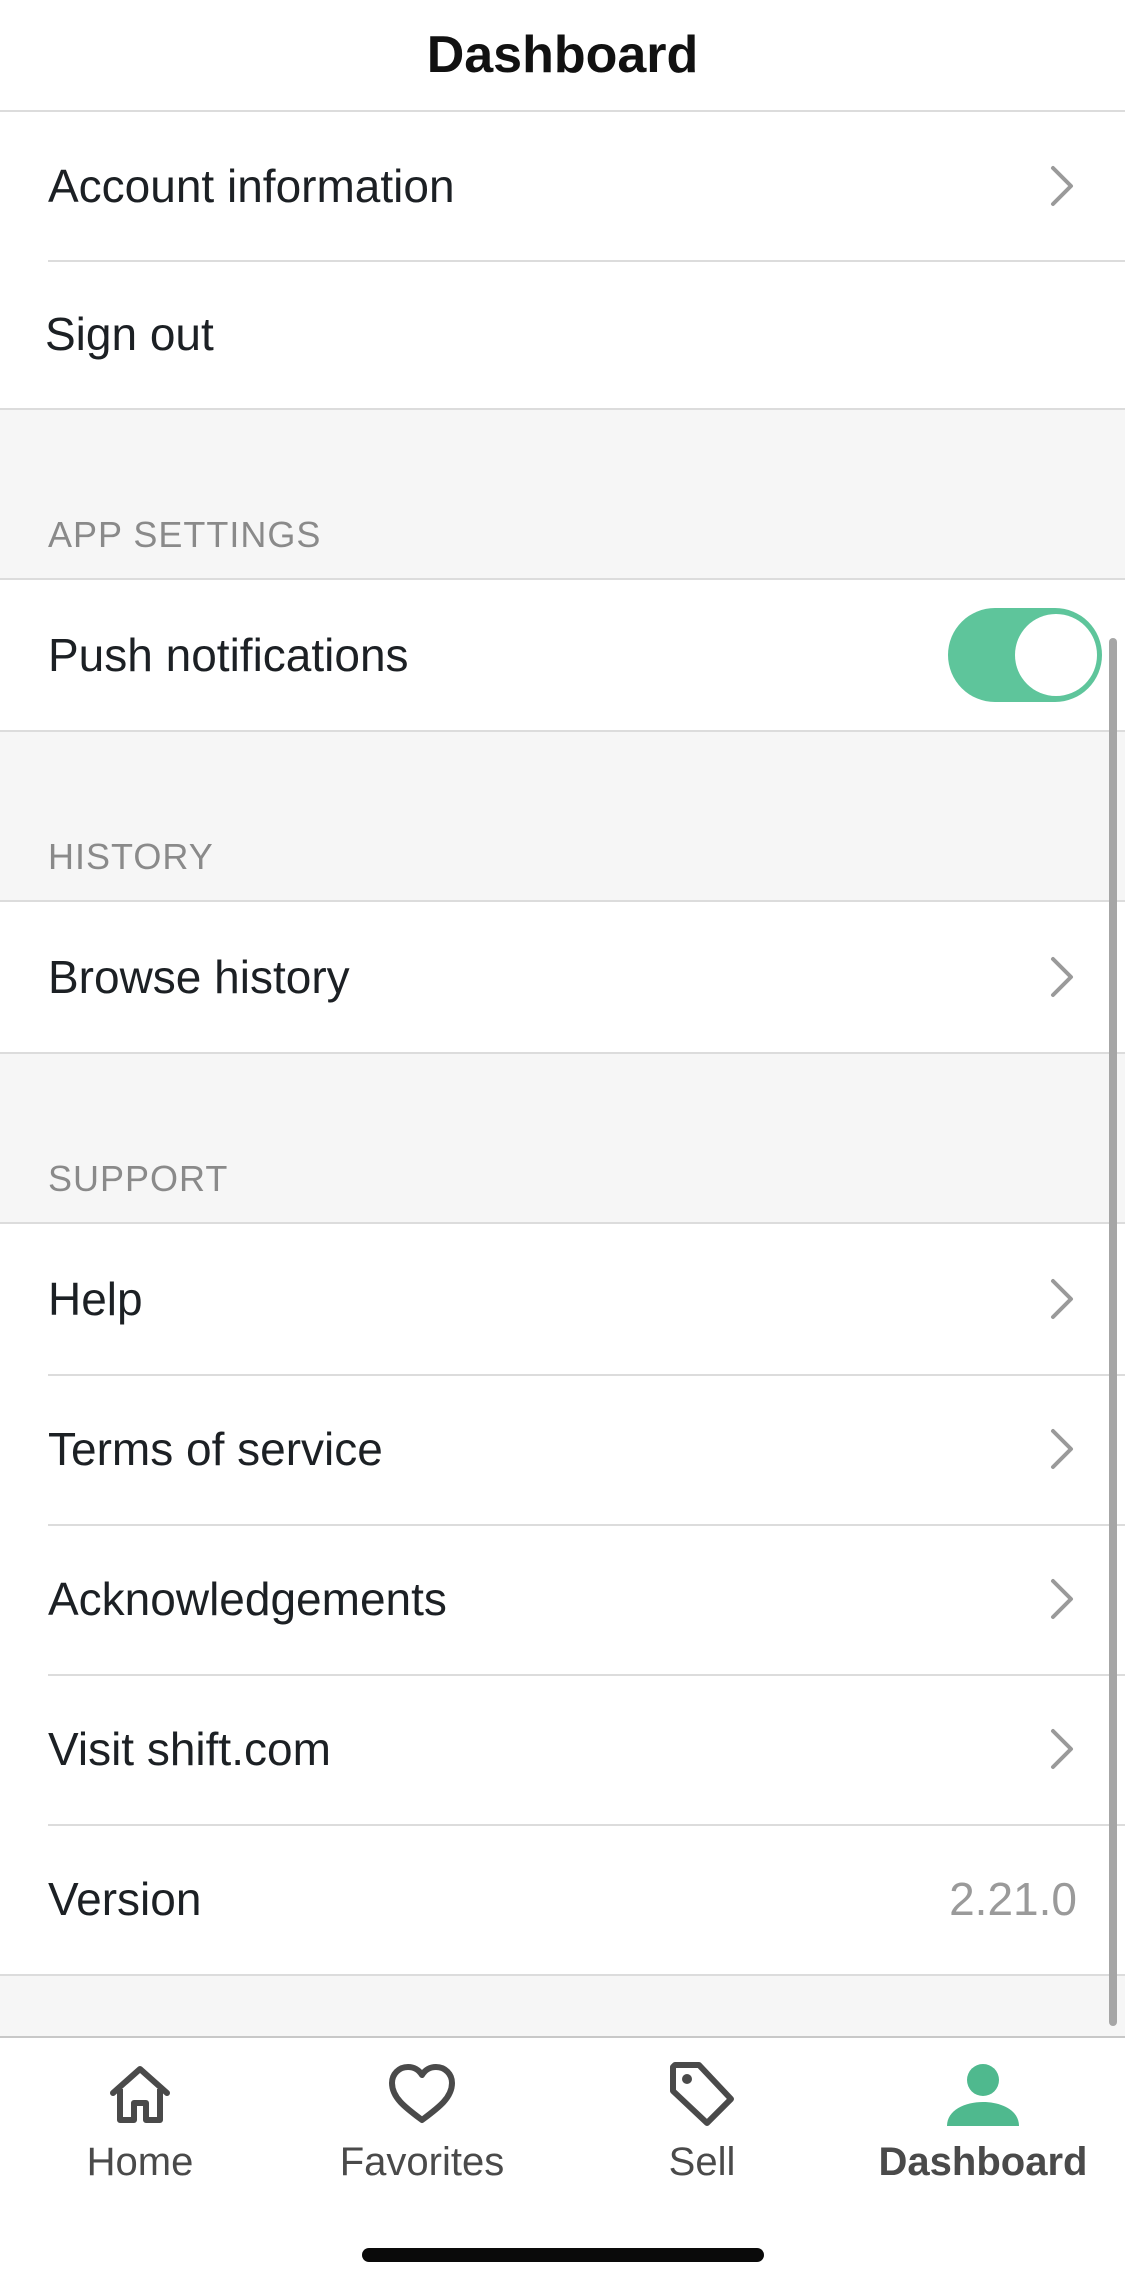 The width and height of the screenshot is (1125, 2284). Describe the element at coordinates (1013, 1899) in the screenshot. I see `version-value: 2.21.0` at that location.